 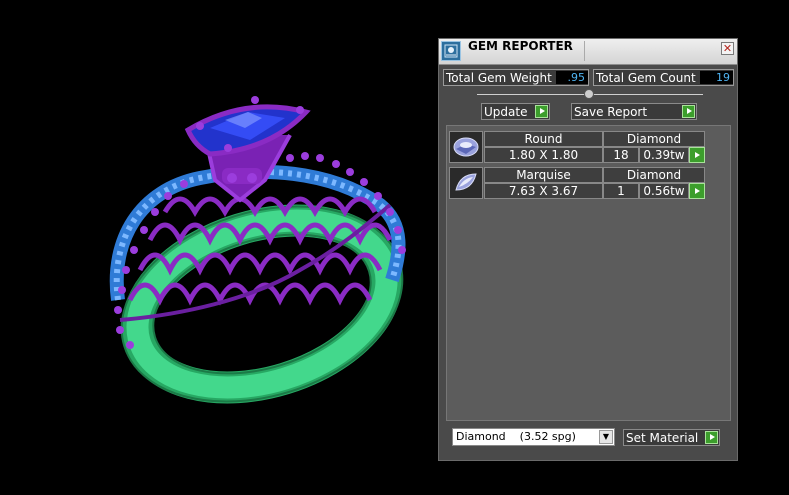 What do you see at coordinates (646, 78) in the screenshot?
I see `total-gem-count-label: Total Gem Count` at bounding box center [646, 78].